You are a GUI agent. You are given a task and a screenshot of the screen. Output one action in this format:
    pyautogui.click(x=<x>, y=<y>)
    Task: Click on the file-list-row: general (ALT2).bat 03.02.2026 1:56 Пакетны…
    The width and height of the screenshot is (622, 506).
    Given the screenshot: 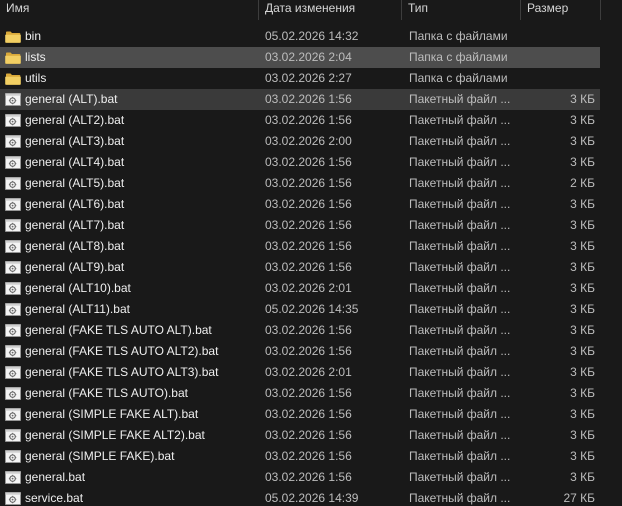 What is the action you would take?
    pyautogui.click(x=300, y=120)
    